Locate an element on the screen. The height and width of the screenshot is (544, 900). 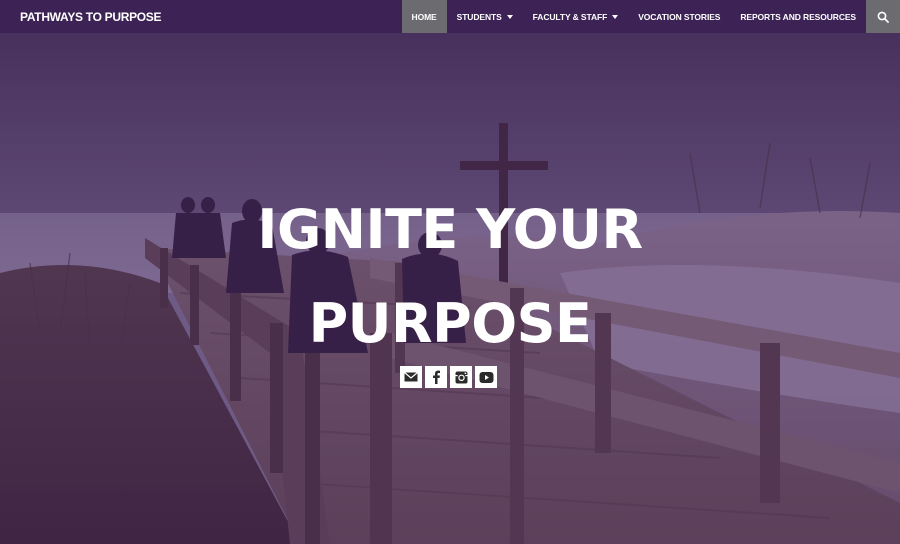
search-icon is located at coordinates (883, 17).